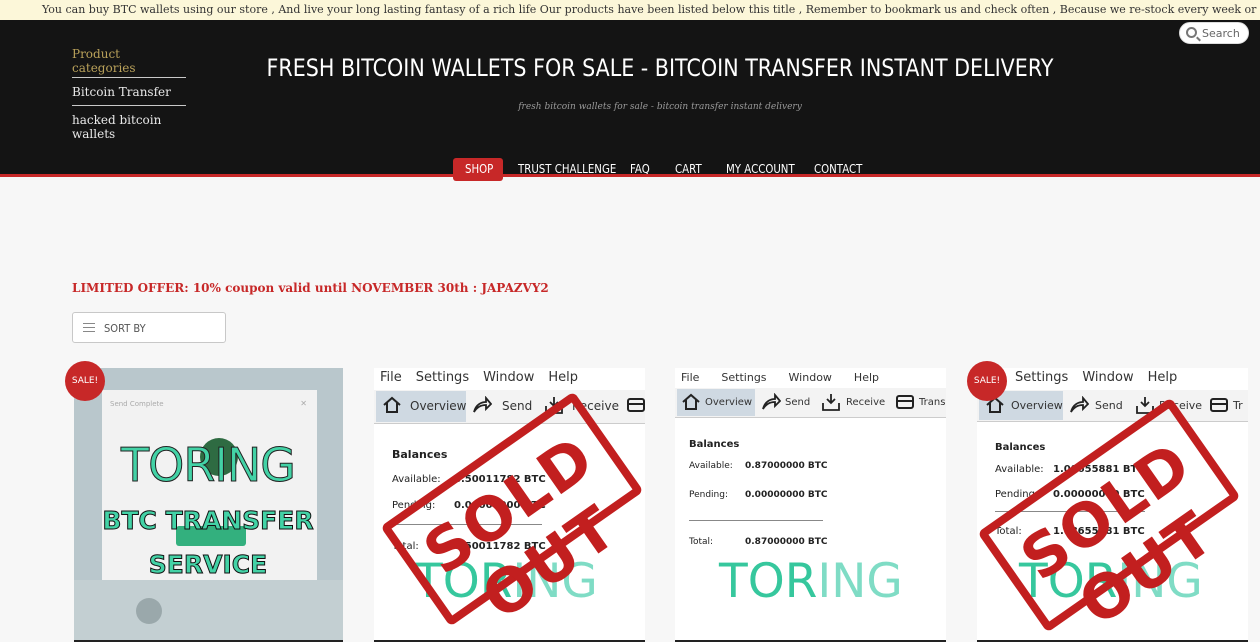 The image size is (1260, 642). I want to click on available-row: Available: 1.08655881 BTC, so click(1070, 469).